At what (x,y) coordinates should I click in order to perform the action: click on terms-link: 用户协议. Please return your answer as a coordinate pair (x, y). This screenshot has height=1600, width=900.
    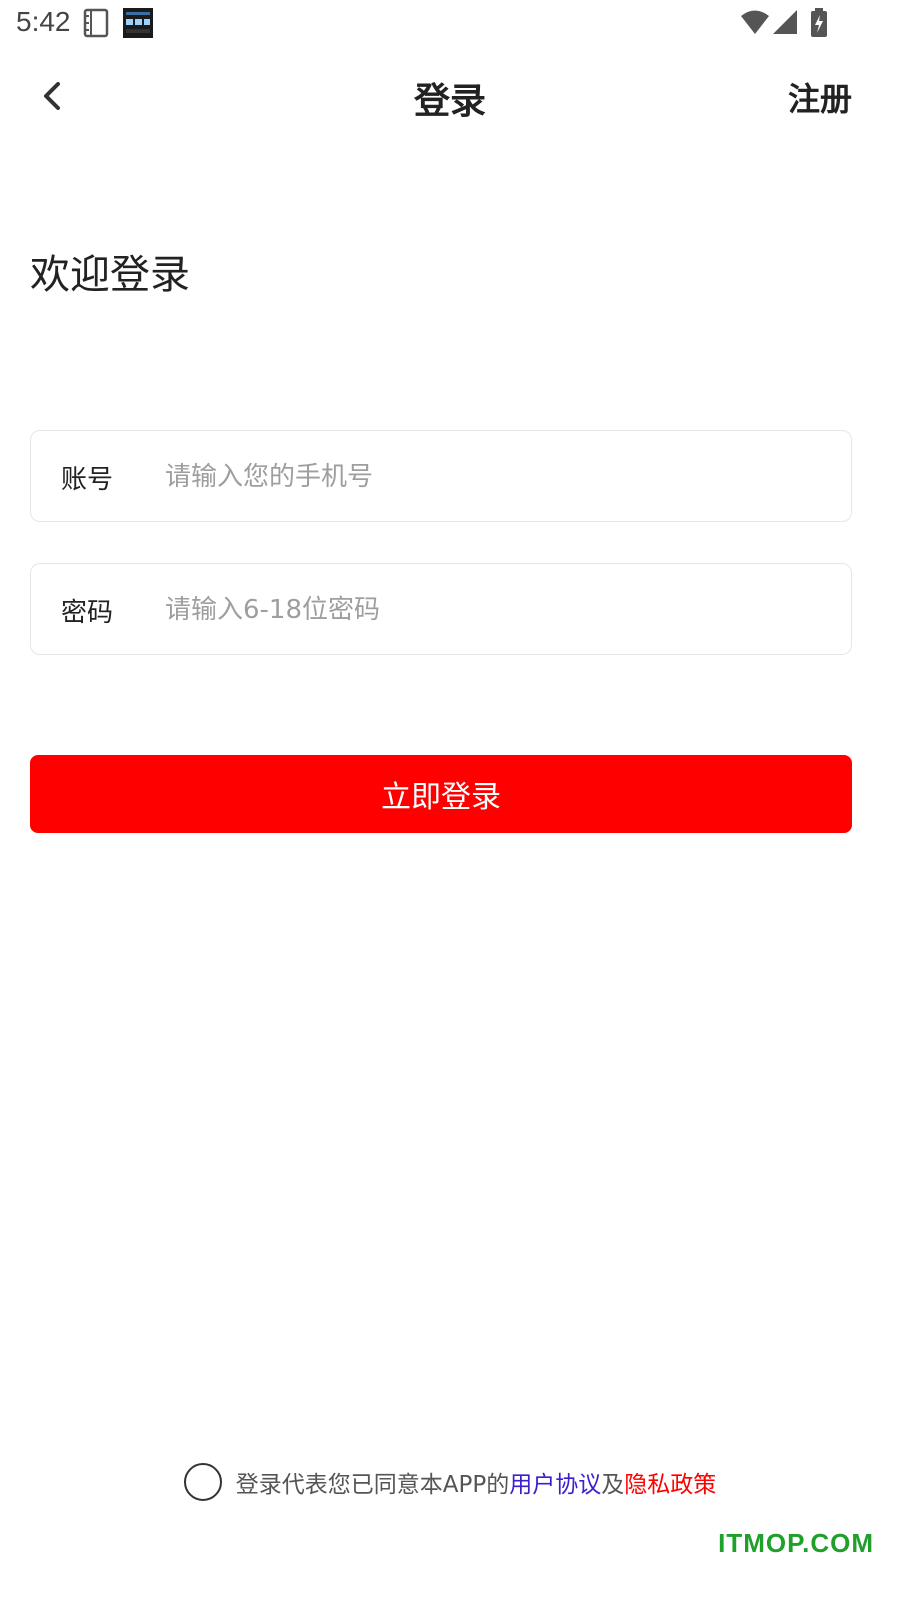
    Looking at the image, I should click on (555, 1485).